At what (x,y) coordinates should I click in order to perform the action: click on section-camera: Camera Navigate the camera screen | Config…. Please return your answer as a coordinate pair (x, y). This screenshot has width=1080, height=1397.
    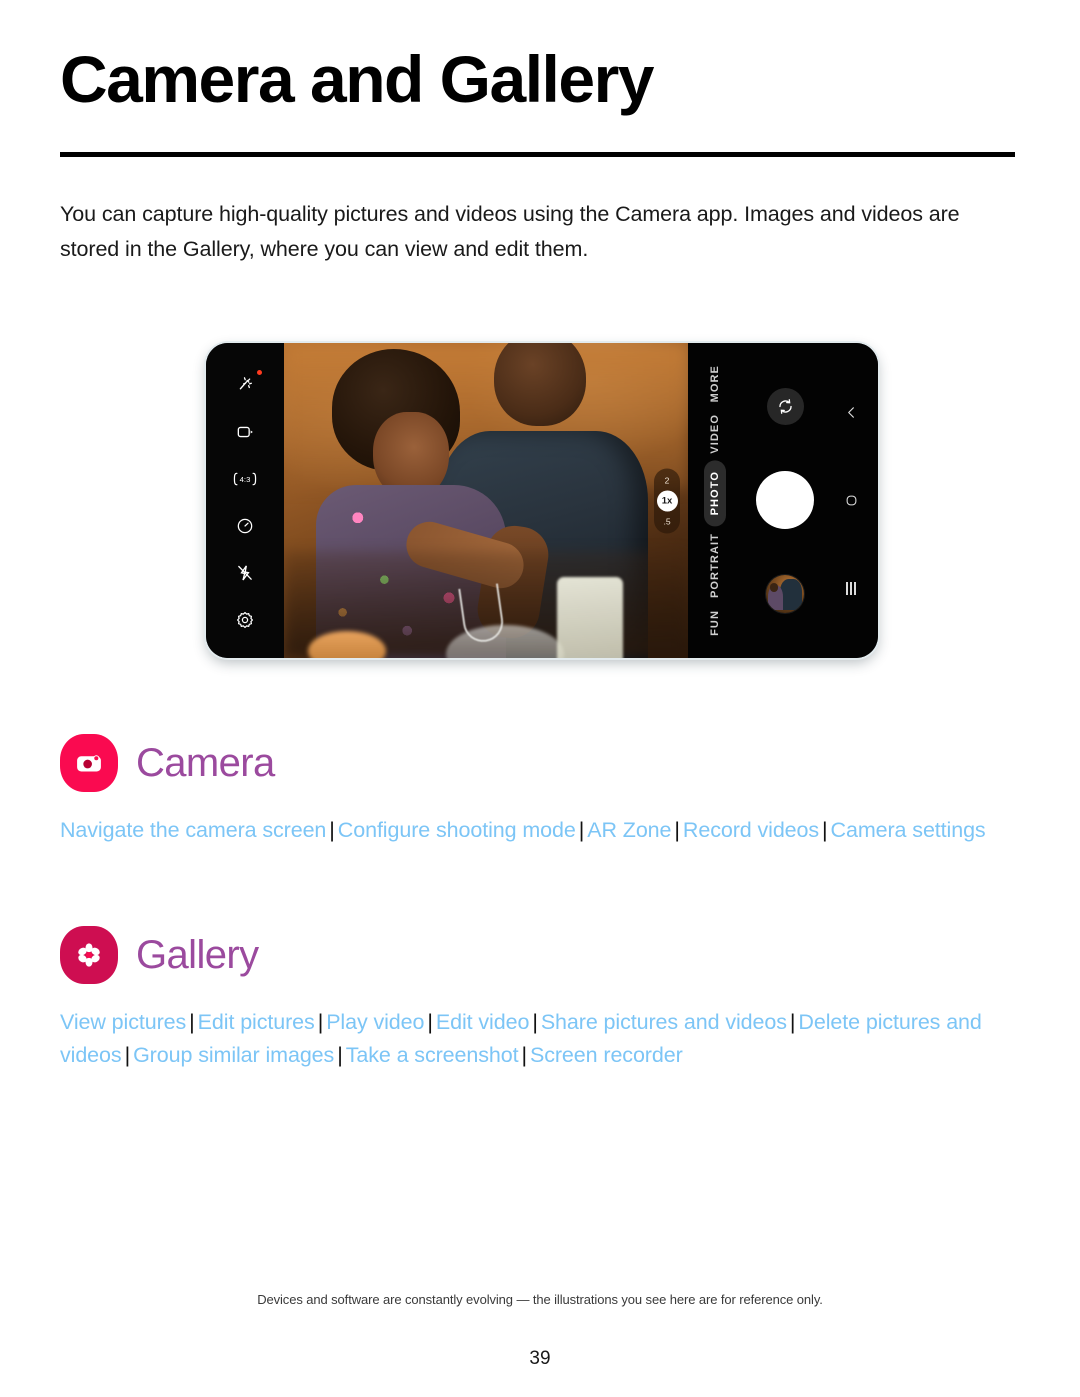
    Looking at the image, I should click on (540, 790).